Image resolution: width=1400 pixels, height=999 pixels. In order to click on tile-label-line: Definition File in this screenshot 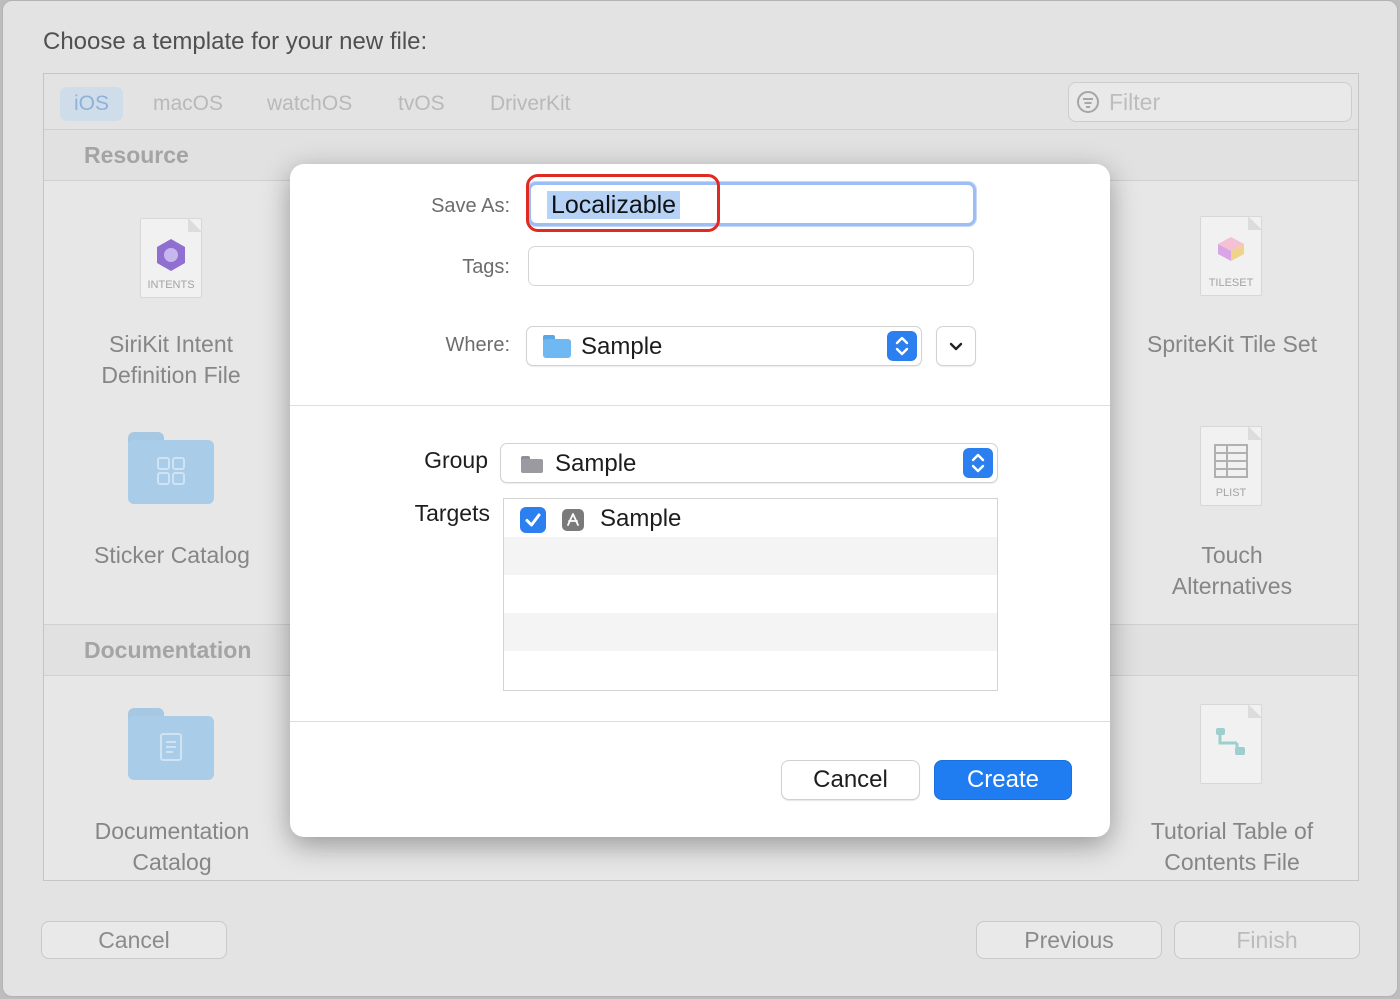, I will do `click(171, 375)`.